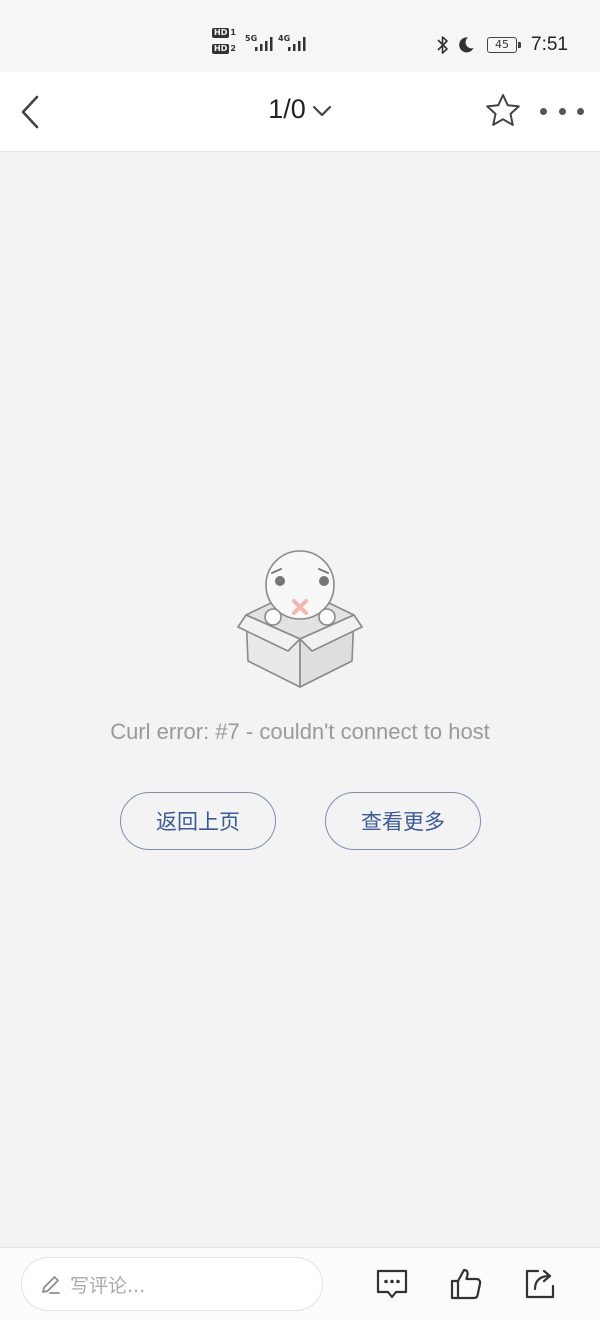  I want to click on hd-indicators: HD 1 HD 2, so click(226, 44).